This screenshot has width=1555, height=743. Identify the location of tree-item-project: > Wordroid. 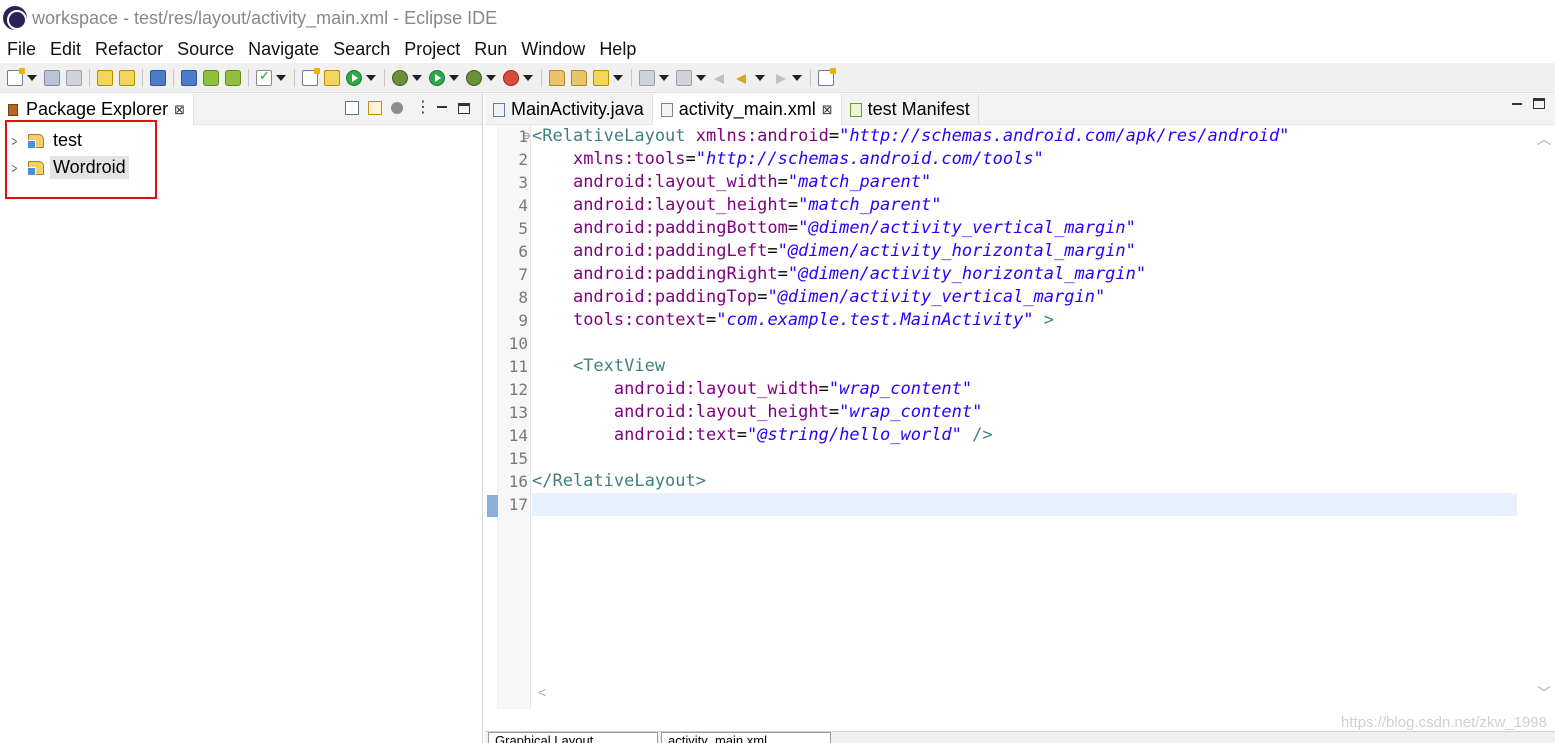
(241, 167).